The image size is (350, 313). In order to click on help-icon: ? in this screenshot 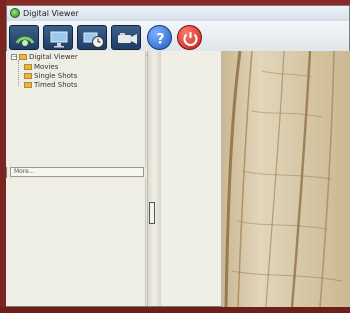, I will do `click(160, 40)`.